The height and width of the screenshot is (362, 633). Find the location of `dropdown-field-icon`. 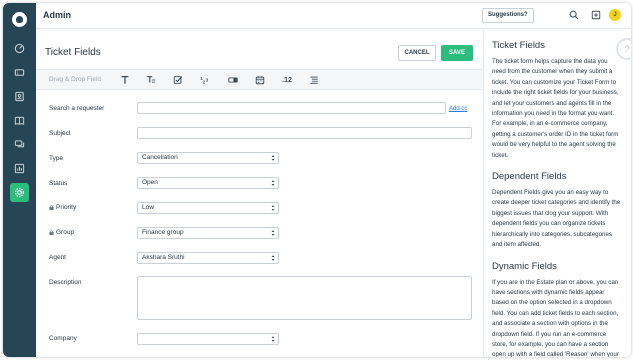

dropdown-field-icon is located at coordinates (233, 80).